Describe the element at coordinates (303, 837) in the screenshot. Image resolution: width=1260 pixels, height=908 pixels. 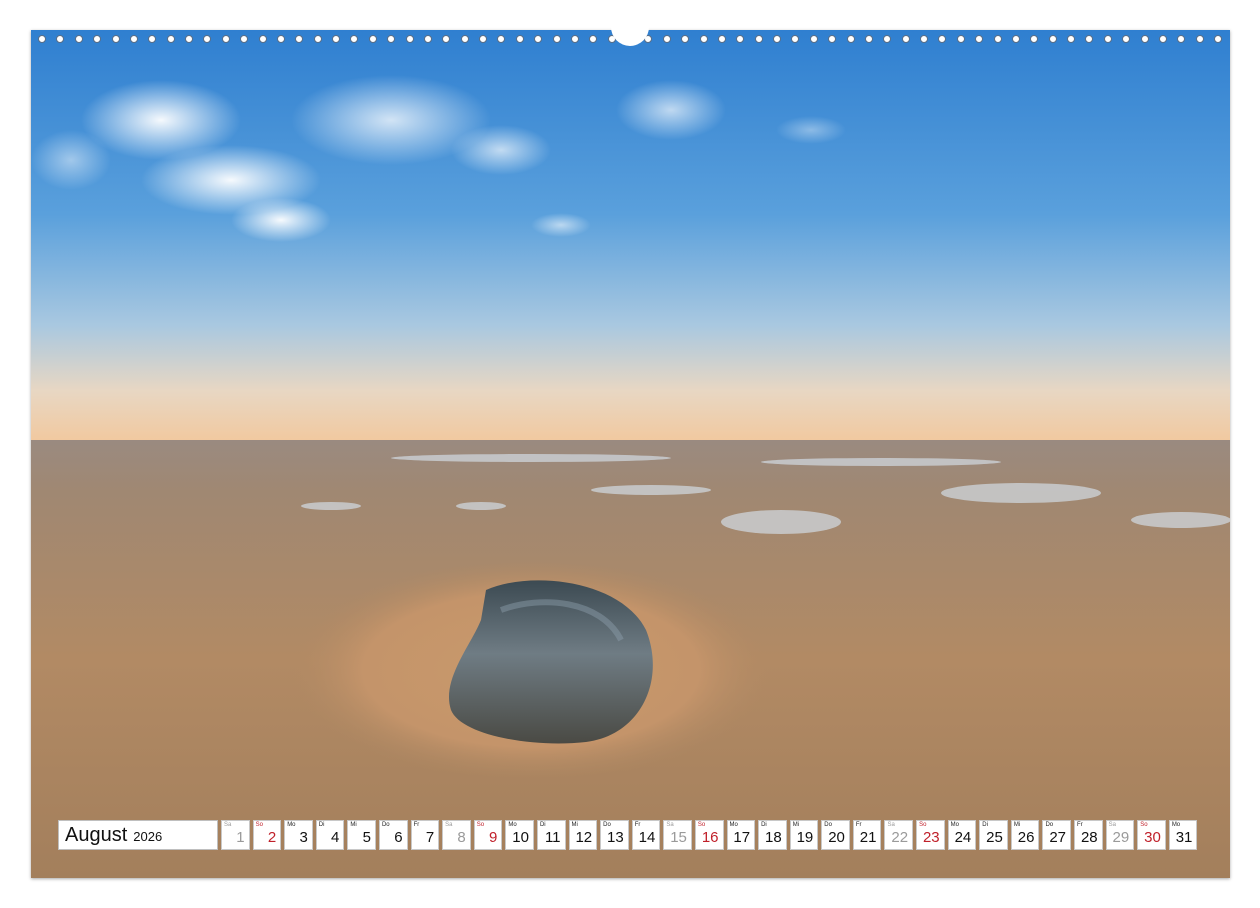
I see `day-number: 3` at that location.